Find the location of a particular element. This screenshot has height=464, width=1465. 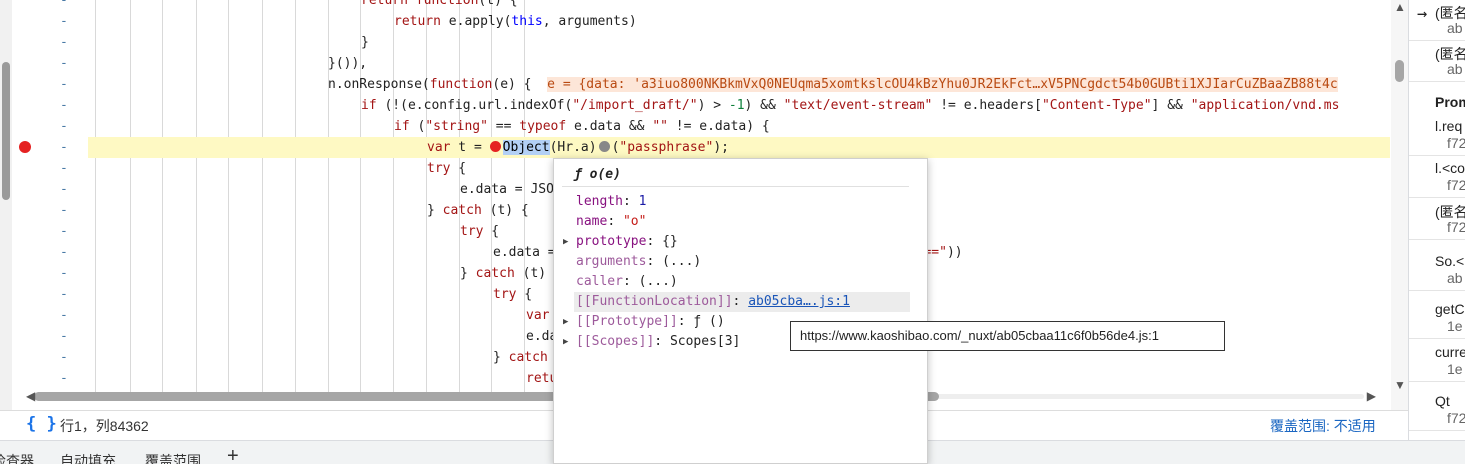

cursor-position: 行1，列84362 is located at coordinates (104, 426).